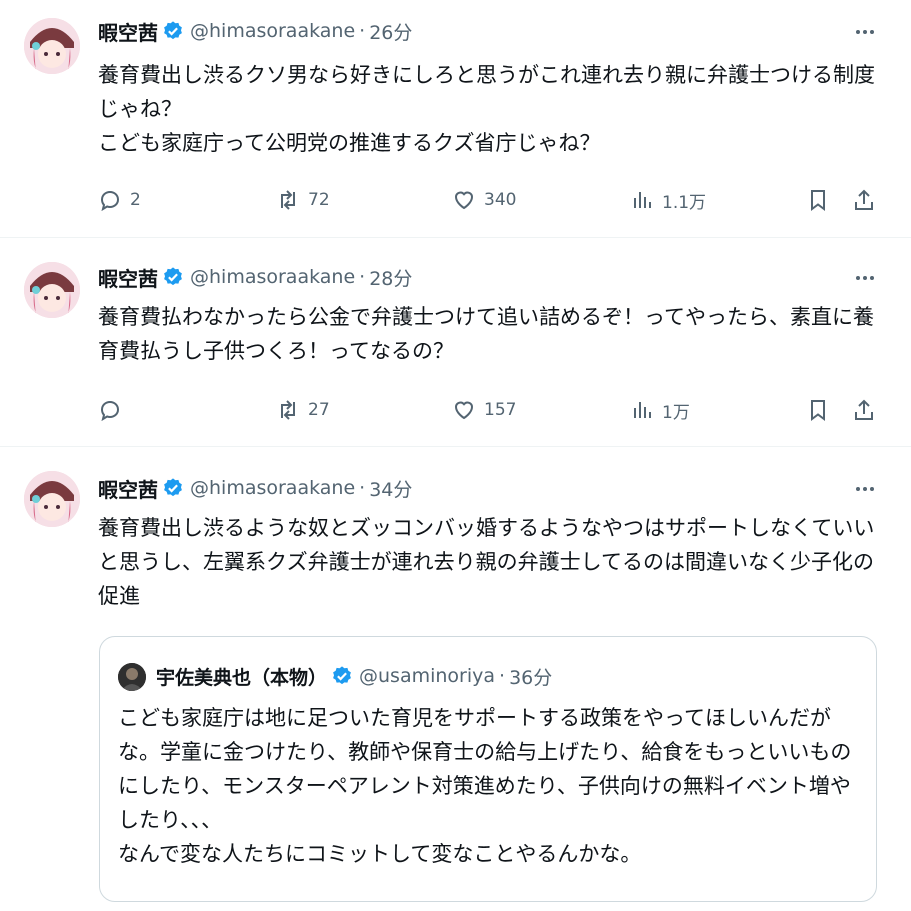 This screenshot has height=911, width=911. Describe the element at coordinates (500, 410) in the screenshot. I see `like-count: 157` at that location.